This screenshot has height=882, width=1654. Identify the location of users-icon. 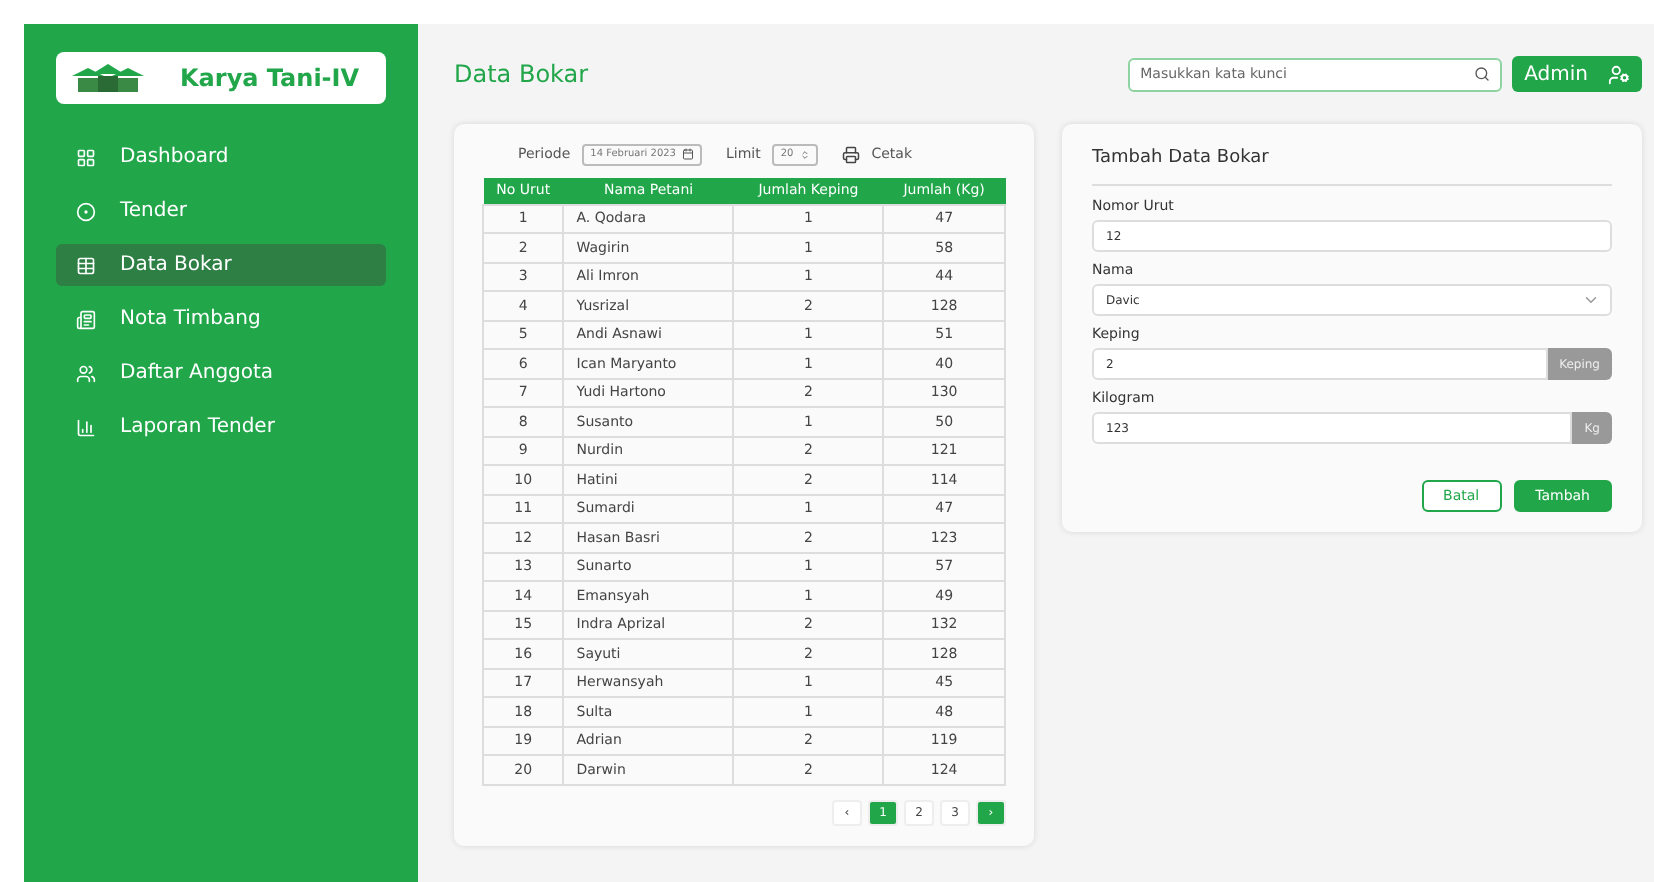
(86, 373).